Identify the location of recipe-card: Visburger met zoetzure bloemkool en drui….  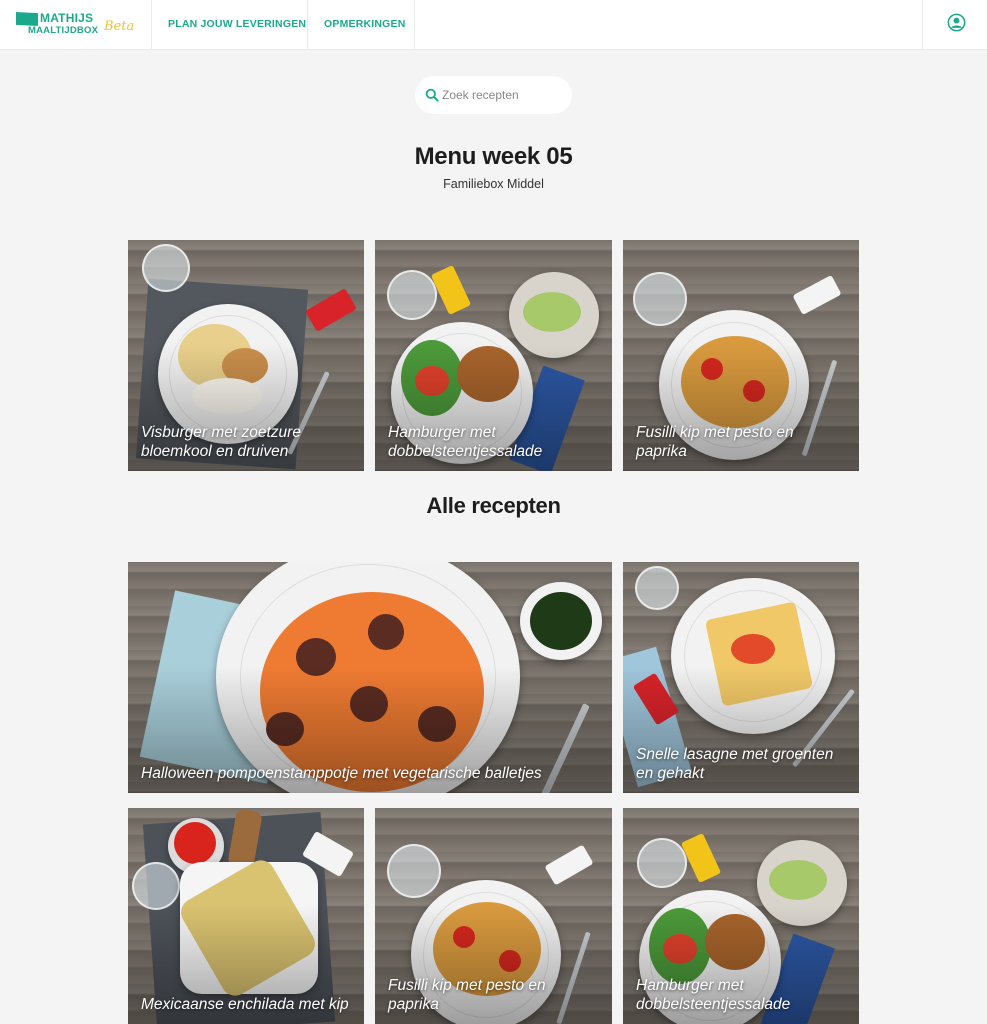
(246, 355).